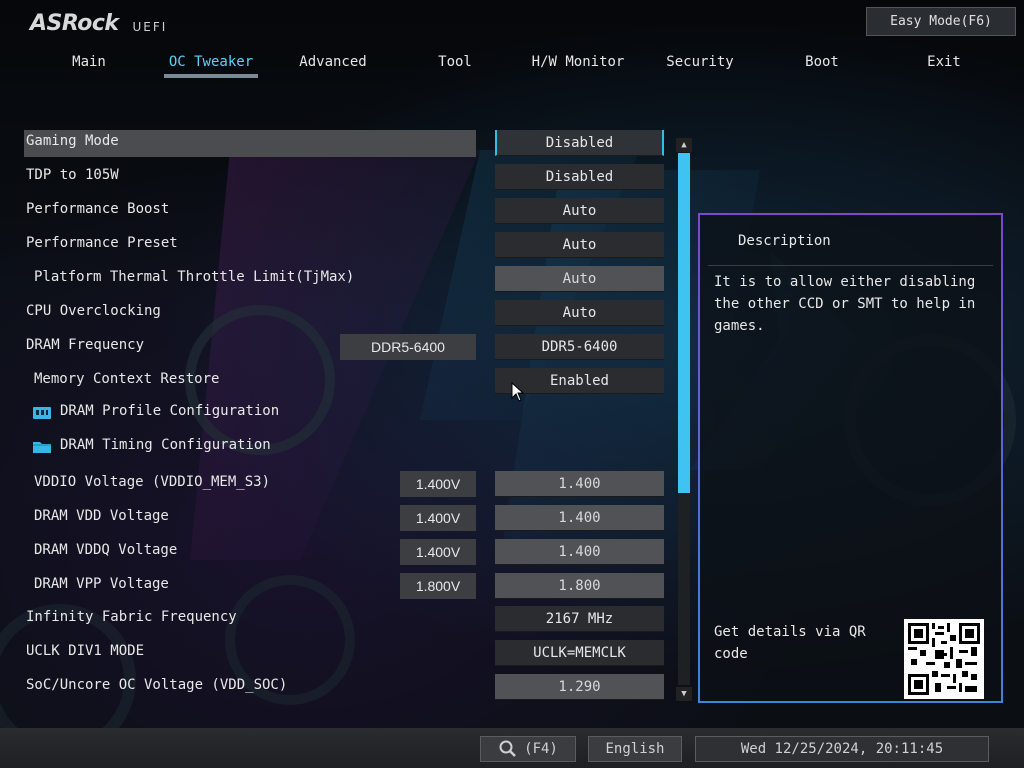 This screenshot has height=768, width=1024. I want to click on setting-row-uclk-div1: UCLK DIV1 MODE UCLK=MEMCLK, so click(344, 651).